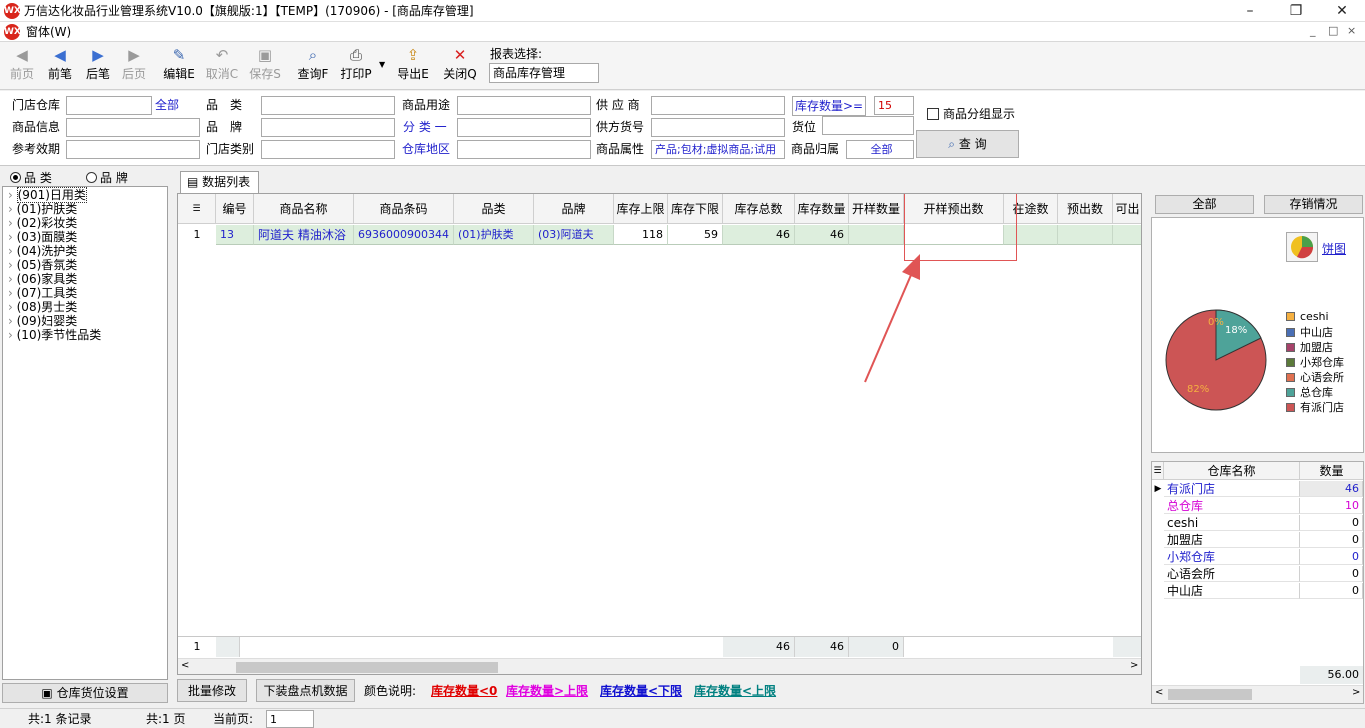 Image resolution: width=1365 pixels, height=728 pixels. I want to click on table-cell-warehouse: 有派门店, so click(1232, 489).